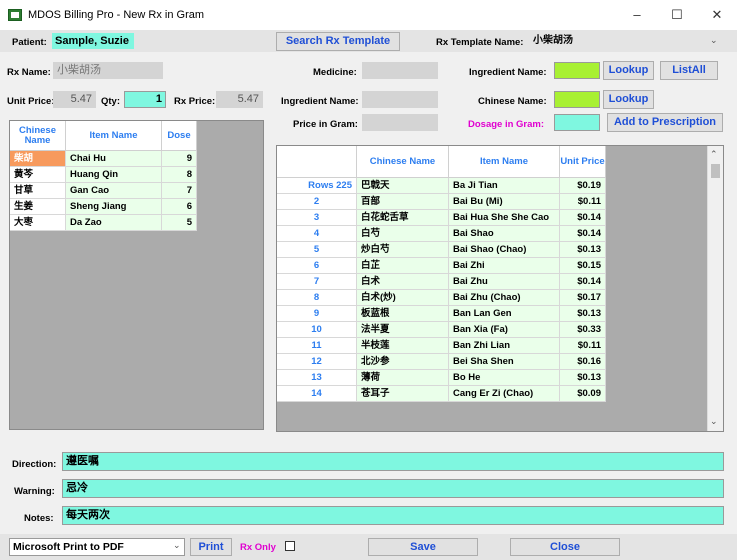 The width and height of the screenshot is (737, 560). I want to click on cell-row-number: 12, so click(317, 362).